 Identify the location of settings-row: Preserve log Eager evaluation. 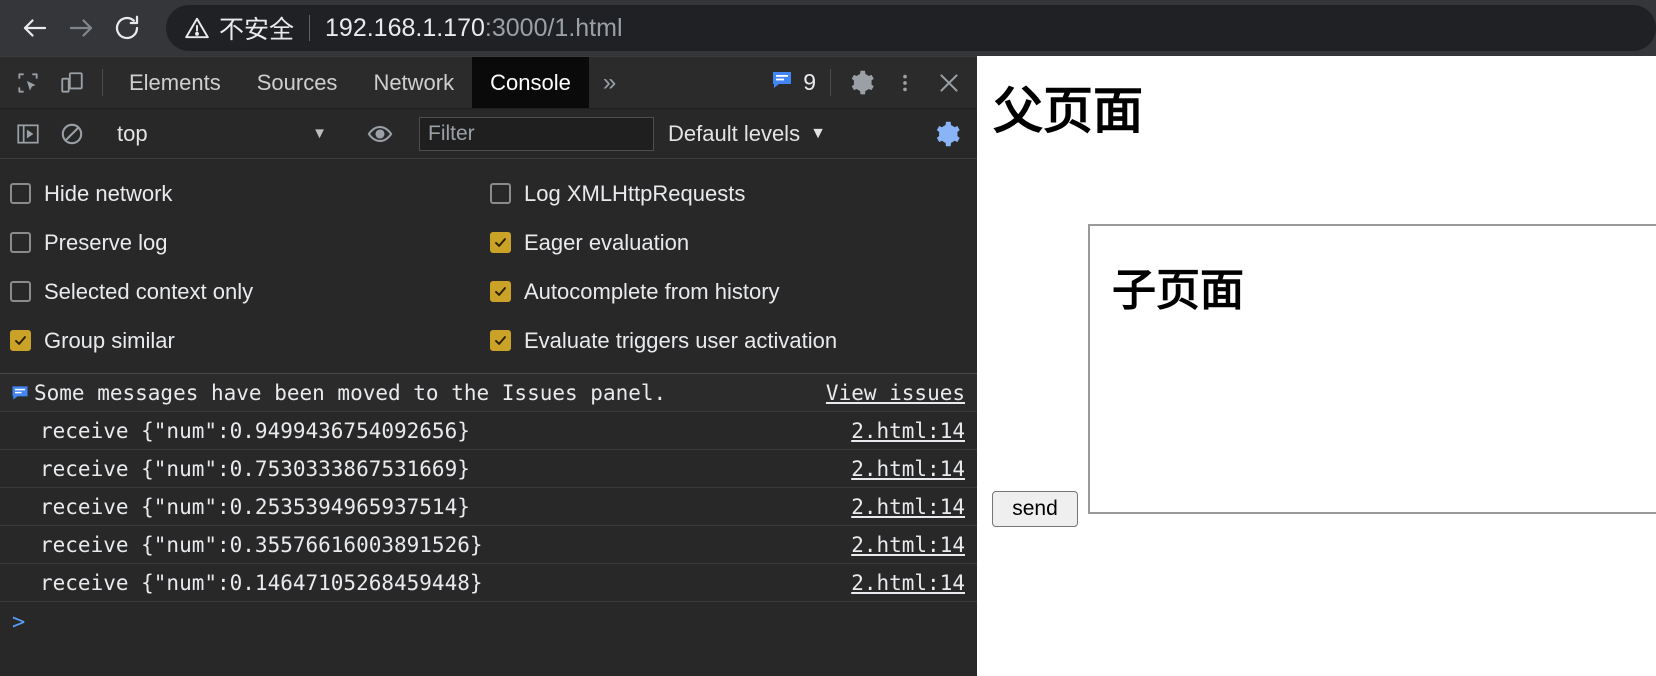
(488, 242).